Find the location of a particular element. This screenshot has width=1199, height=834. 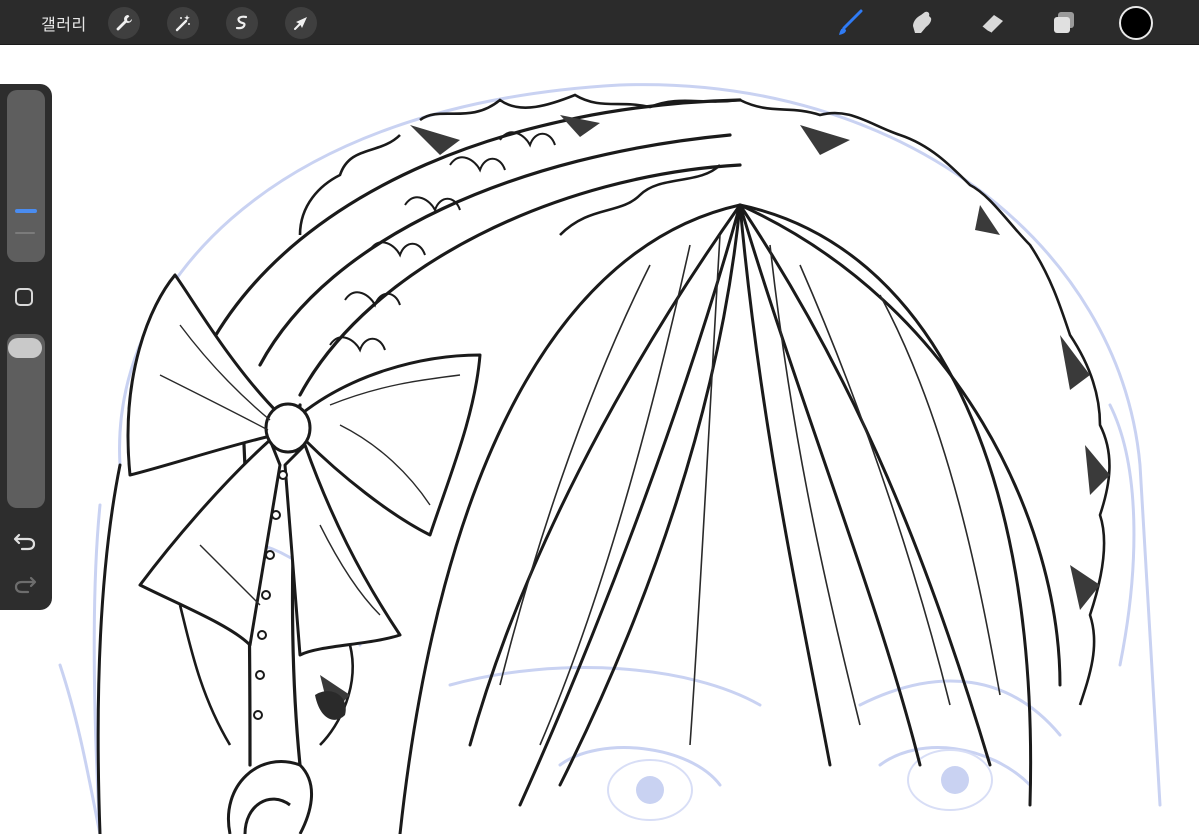

redo-icon is located at coordinates (25, 585).